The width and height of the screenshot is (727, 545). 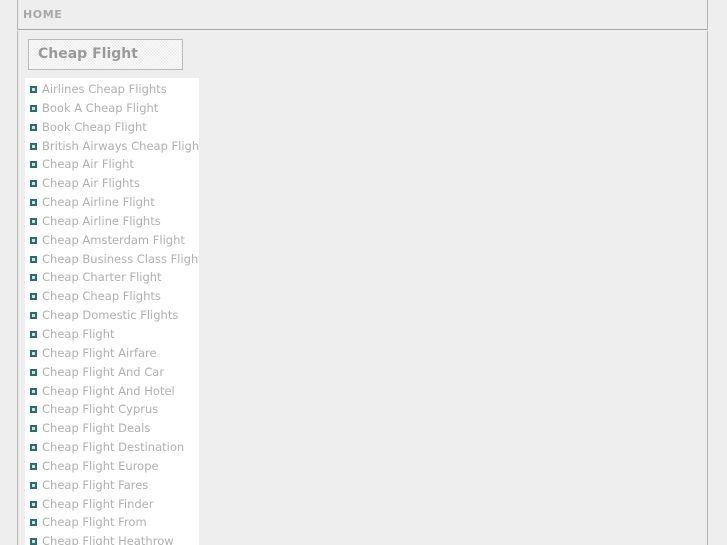 What do you see at coordinates (95, 485) in the screenshot?
I see `list-item-label: Cheap Flight Fares` at bounding box center [95, 485].